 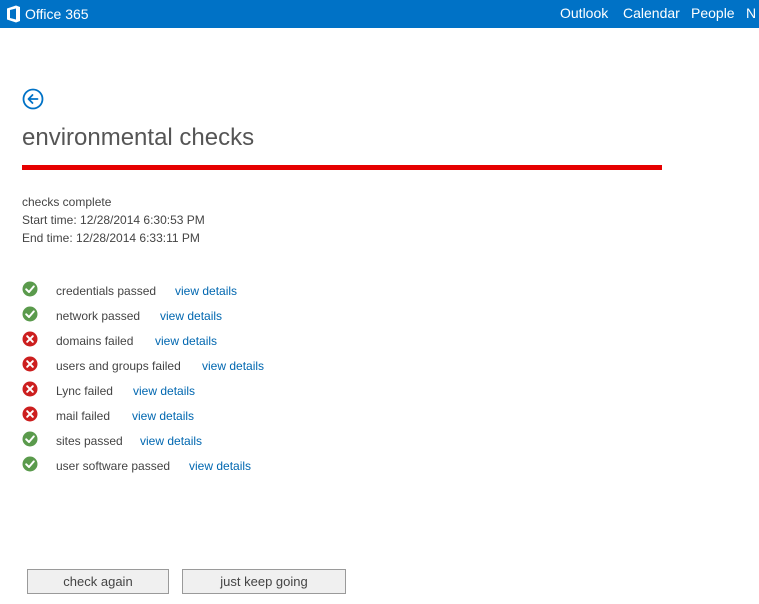 I want to click on end-time: End time: 12/28/2014 6:33:11 PM, so click(x=111, y=238).